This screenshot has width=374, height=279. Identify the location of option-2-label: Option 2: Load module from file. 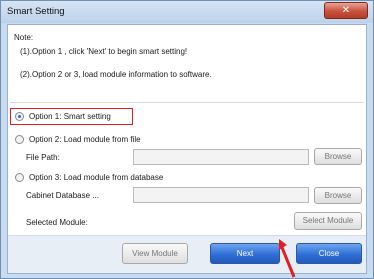
(85, 139).